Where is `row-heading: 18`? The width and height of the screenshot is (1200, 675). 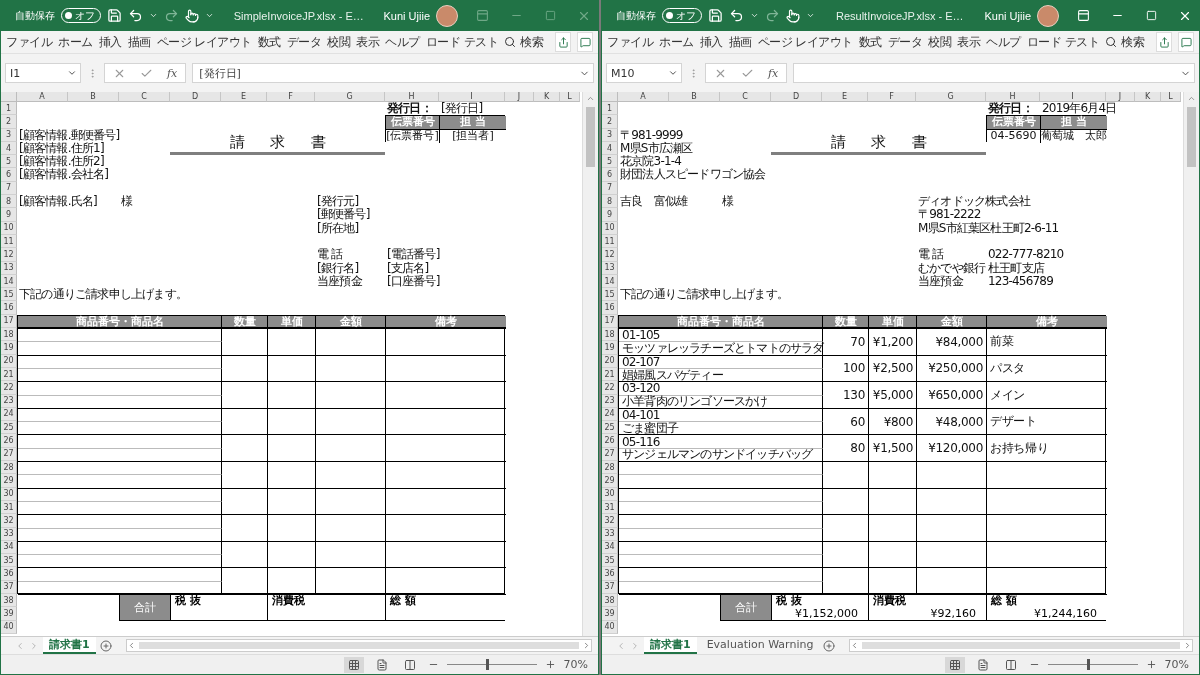 row-heading: 18 is located at coordinates (610, 335).